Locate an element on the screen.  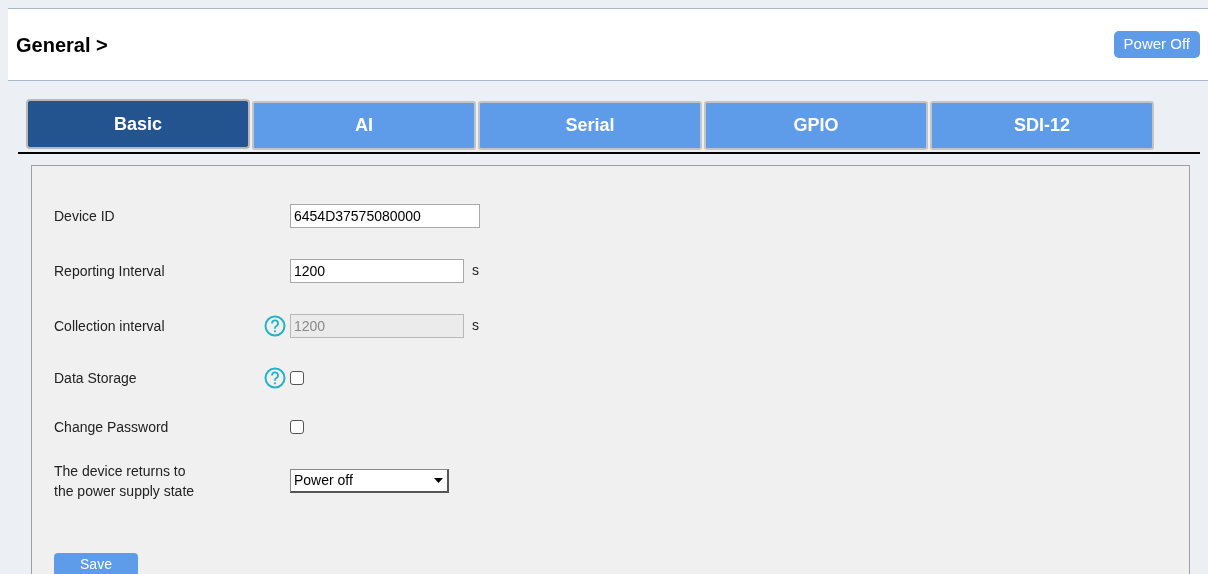
input-field: 6454D37575080000 is located at coordinates (385, 215).